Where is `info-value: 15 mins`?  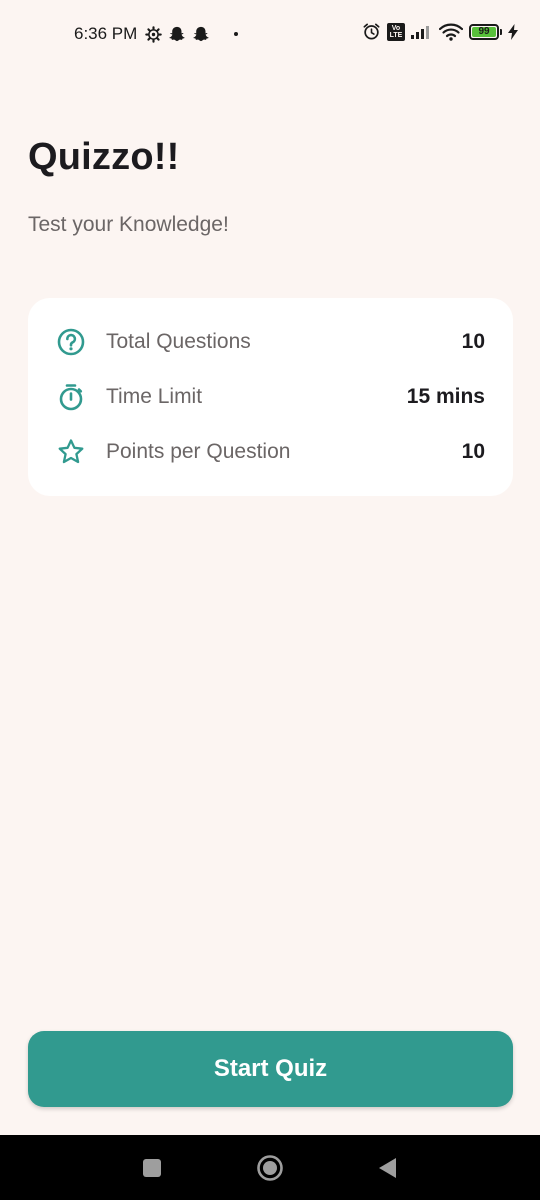 info-value: 15 mins is located at coordinates (445, 396).